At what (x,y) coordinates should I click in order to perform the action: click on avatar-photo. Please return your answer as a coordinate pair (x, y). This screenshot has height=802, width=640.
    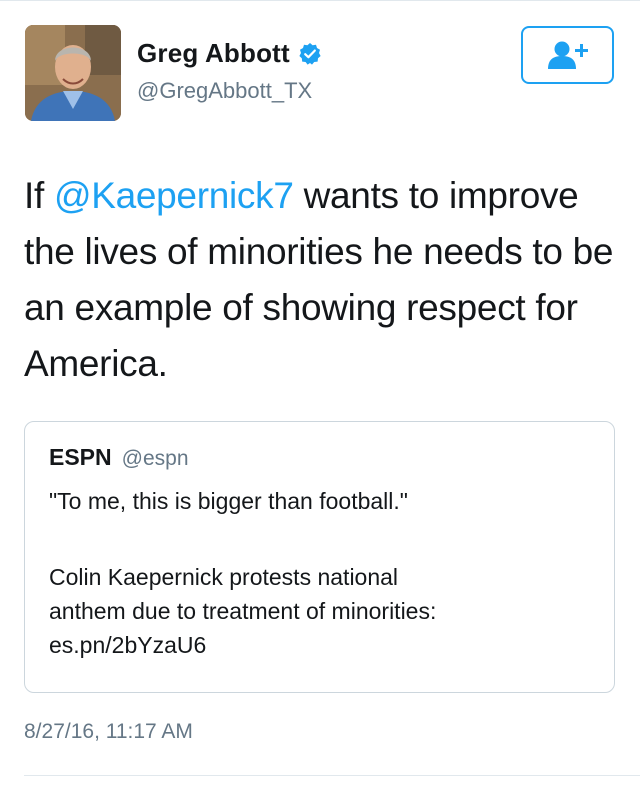
    Looking at the image, I should click on (73, 73).